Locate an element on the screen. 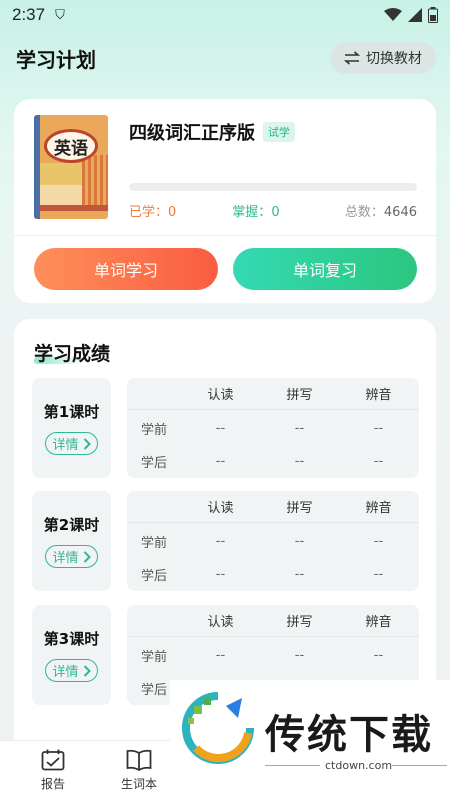 The height and width of the screenshot is (800, 450). lesson-name: 第3课时 is located at coordinates (71, 639).